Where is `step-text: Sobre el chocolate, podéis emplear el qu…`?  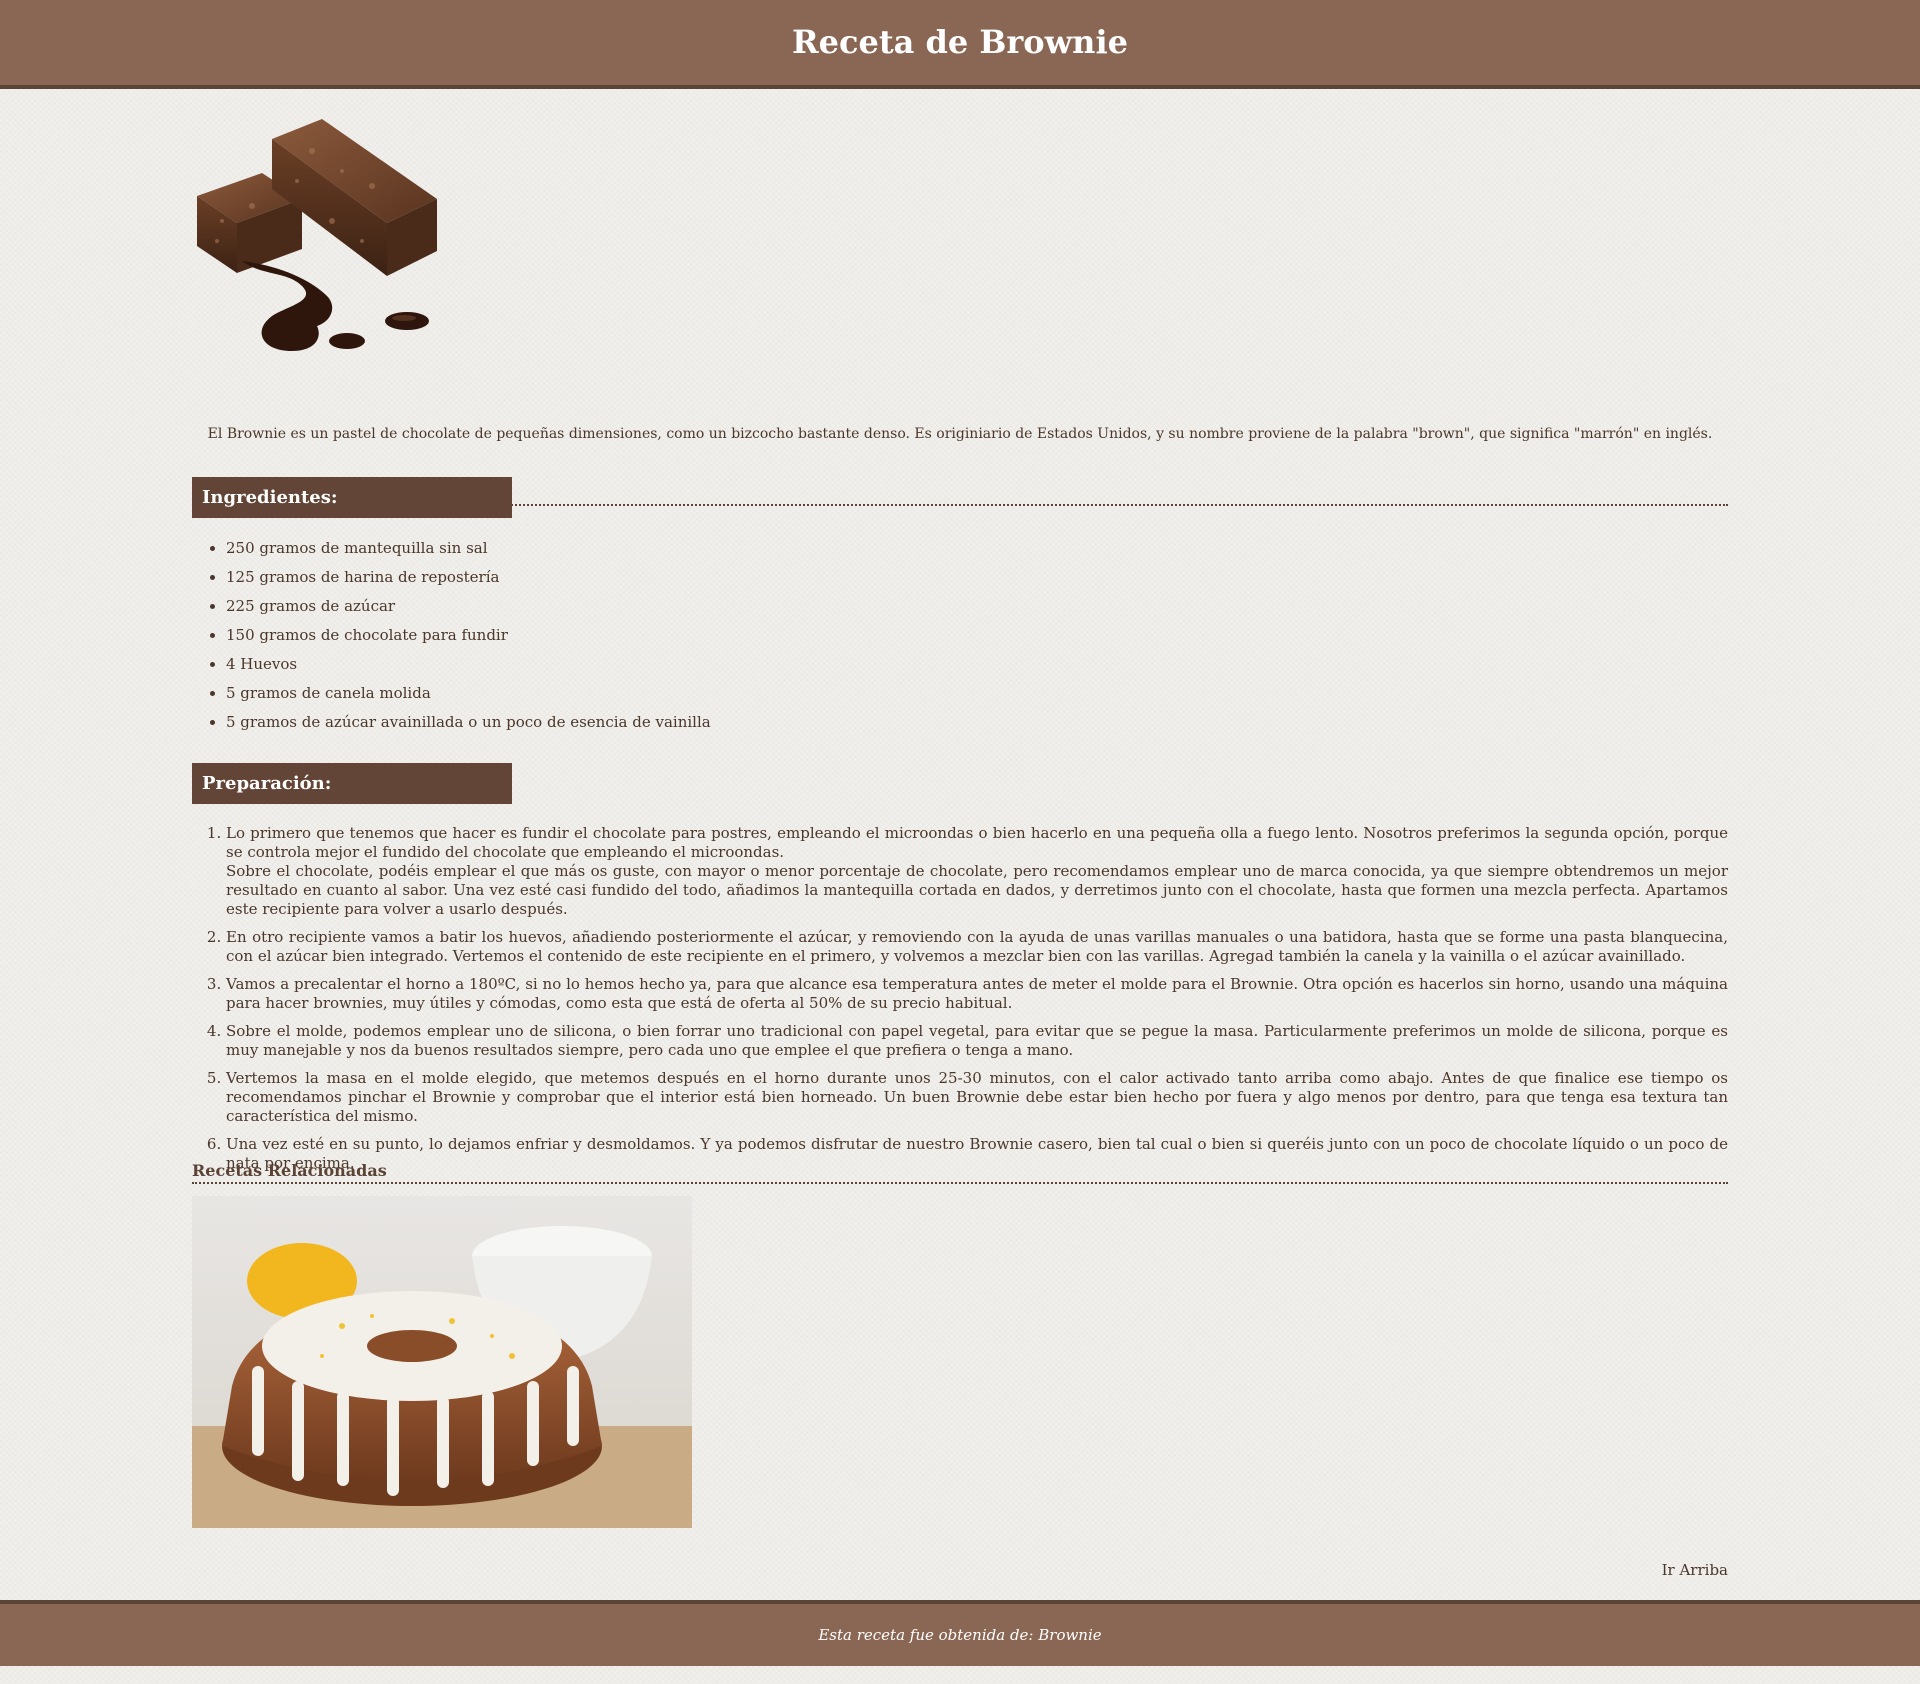
step-text: Sobre el chocolate, podéis emplear el qu… is located at coordinates (977, 890).